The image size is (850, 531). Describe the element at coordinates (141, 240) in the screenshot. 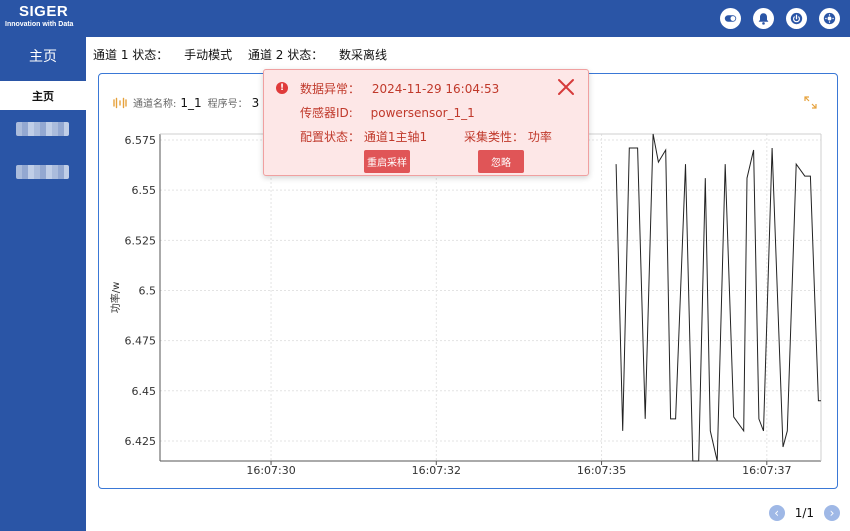

I see `y-tick-label: 6.525` at that location.